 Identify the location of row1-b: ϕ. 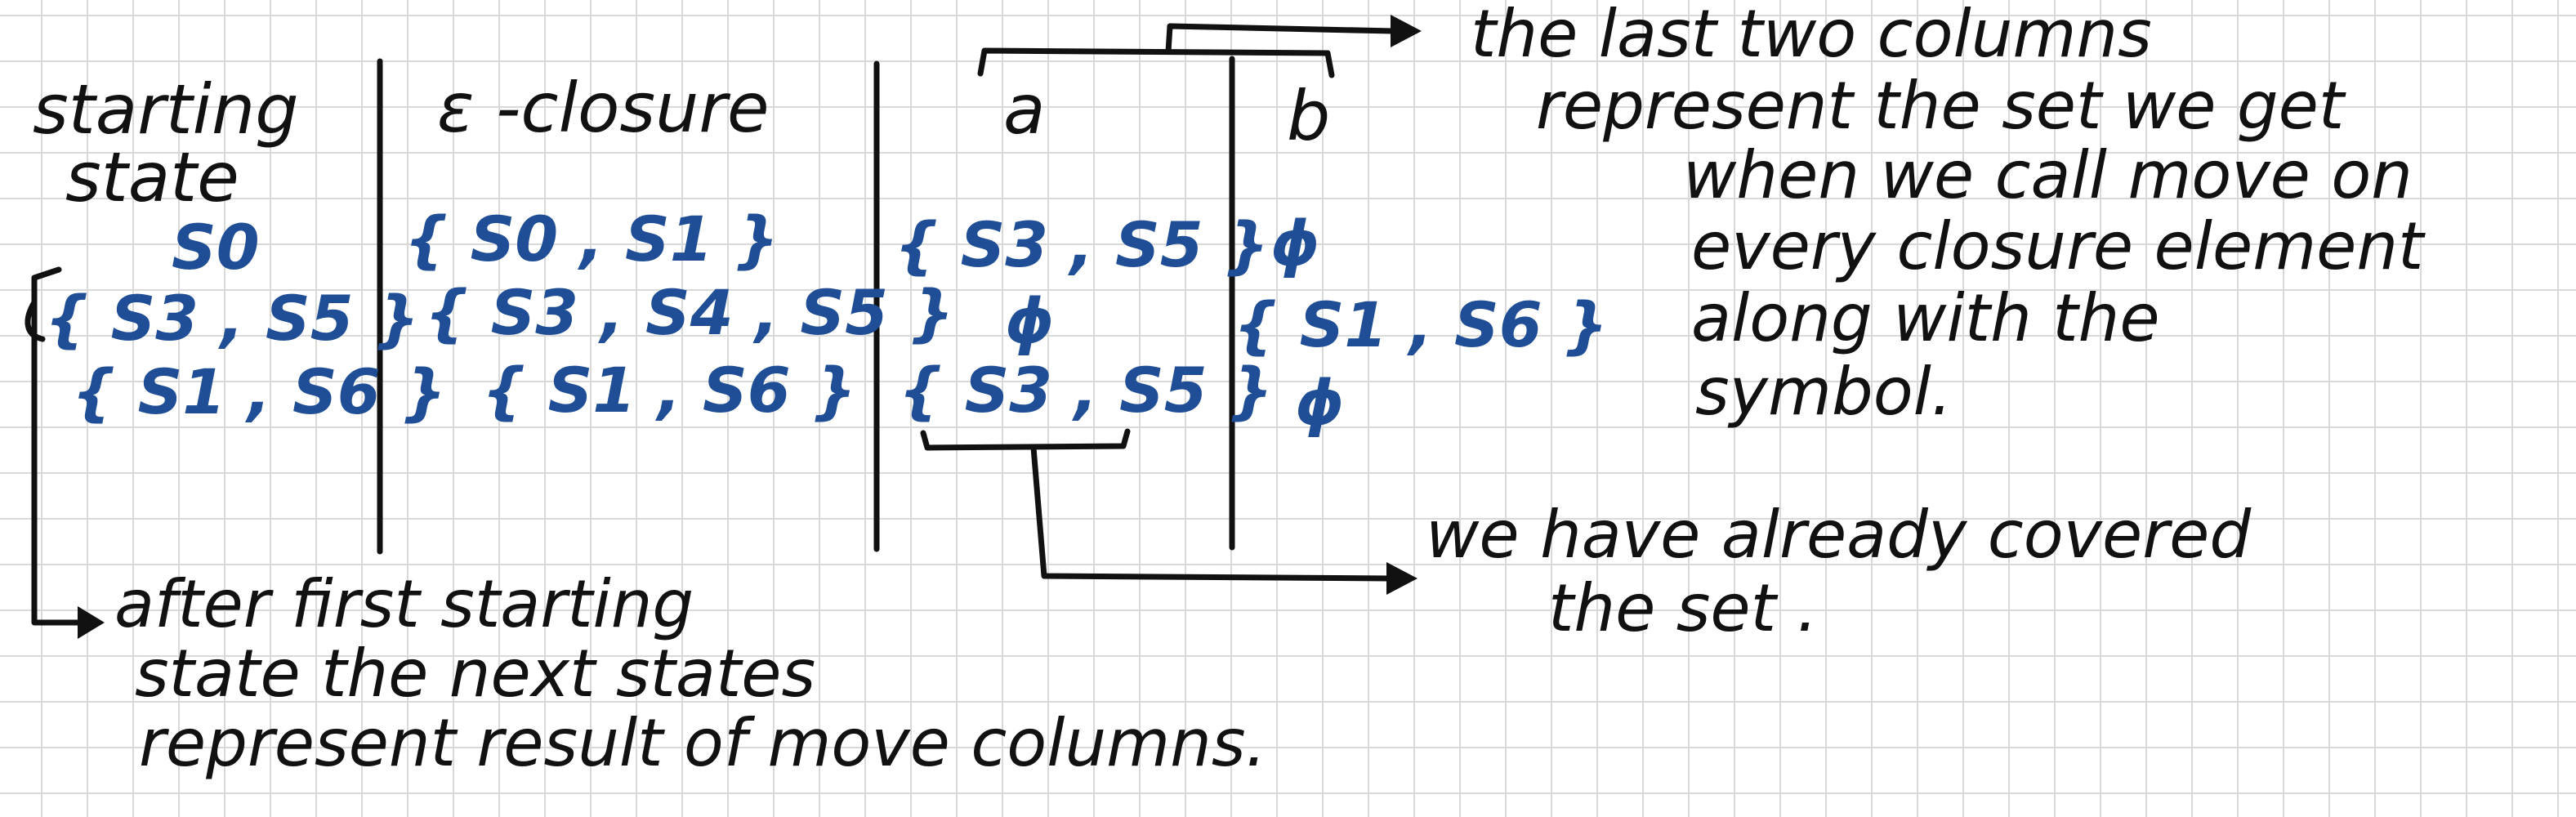
(1295, 243).